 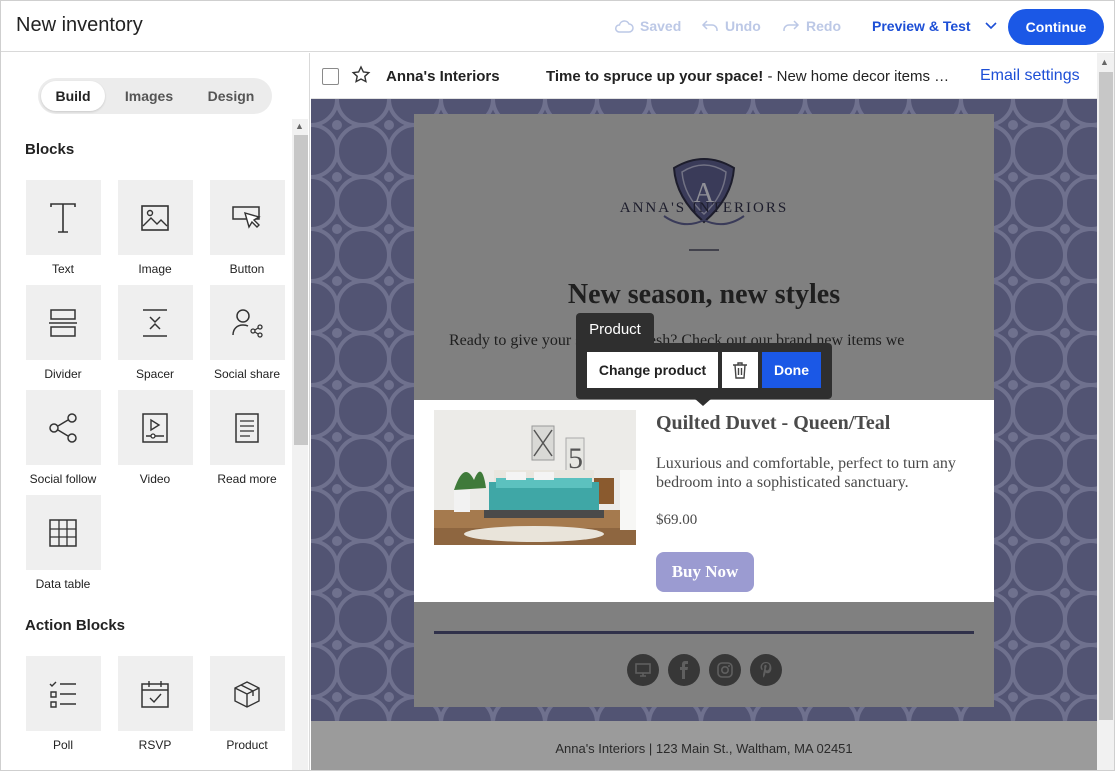 I want to click on block-button: Button, so click(x=247, y=230).